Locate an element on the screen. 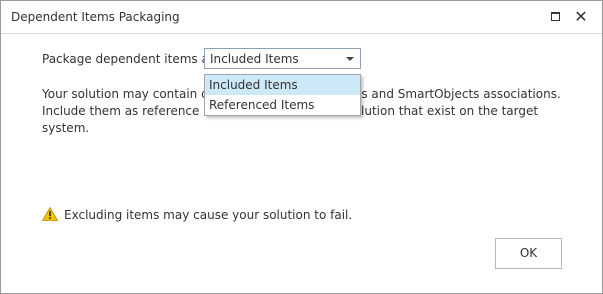 This screenshot has width=603, height=294. package-type-dropdown-list: Included Items Referenced Items is located at coordinates (282, 95).